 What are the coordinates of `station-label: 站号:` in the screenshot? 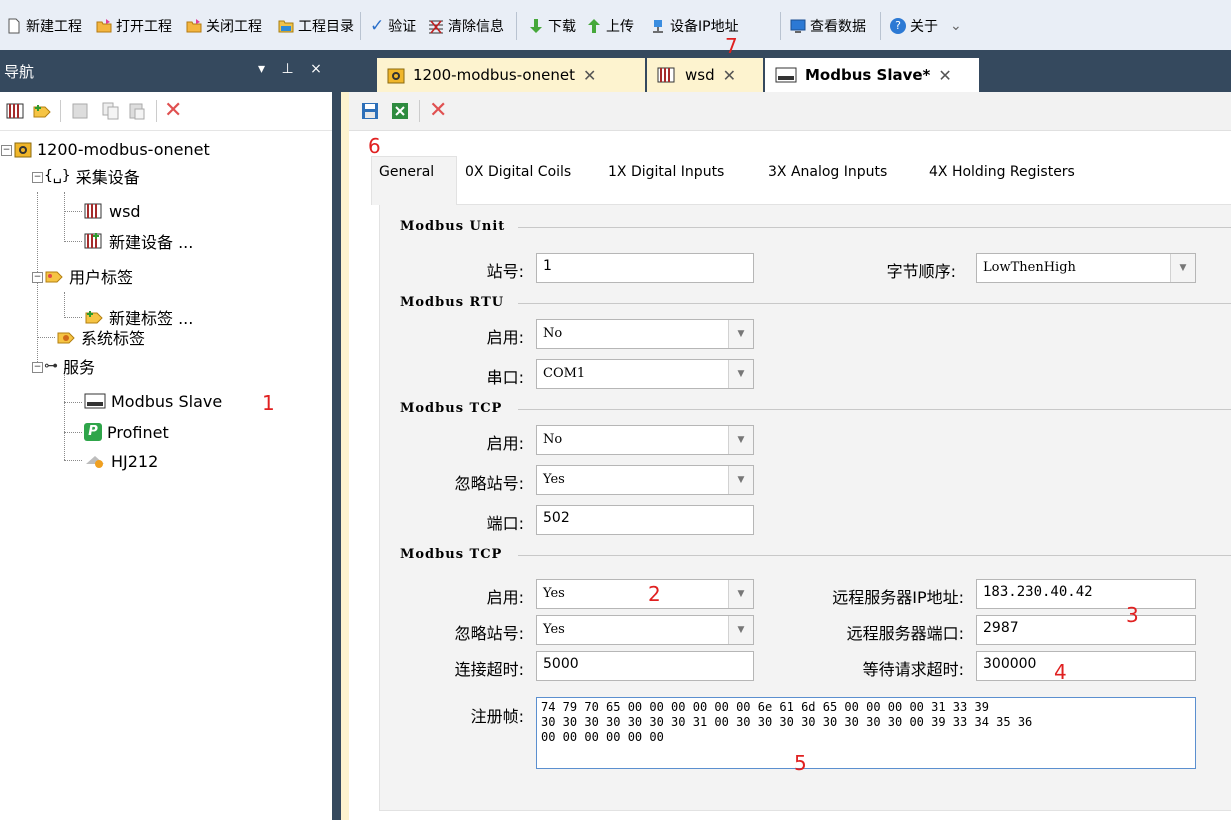 It's located at (505, 271).